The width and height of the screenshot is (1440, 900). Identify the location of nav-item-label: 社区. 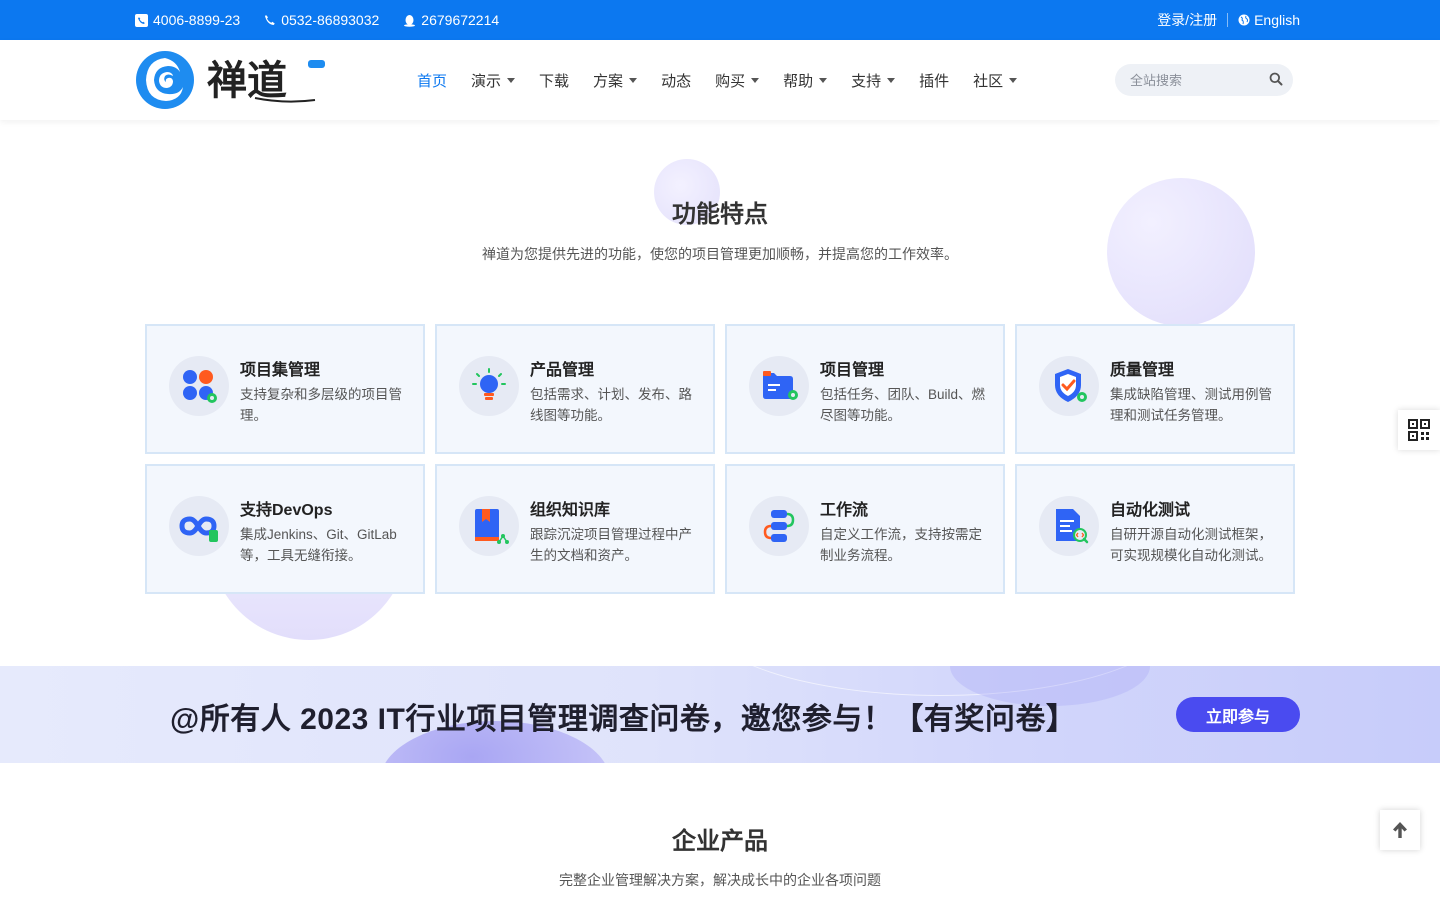
(988, 81).